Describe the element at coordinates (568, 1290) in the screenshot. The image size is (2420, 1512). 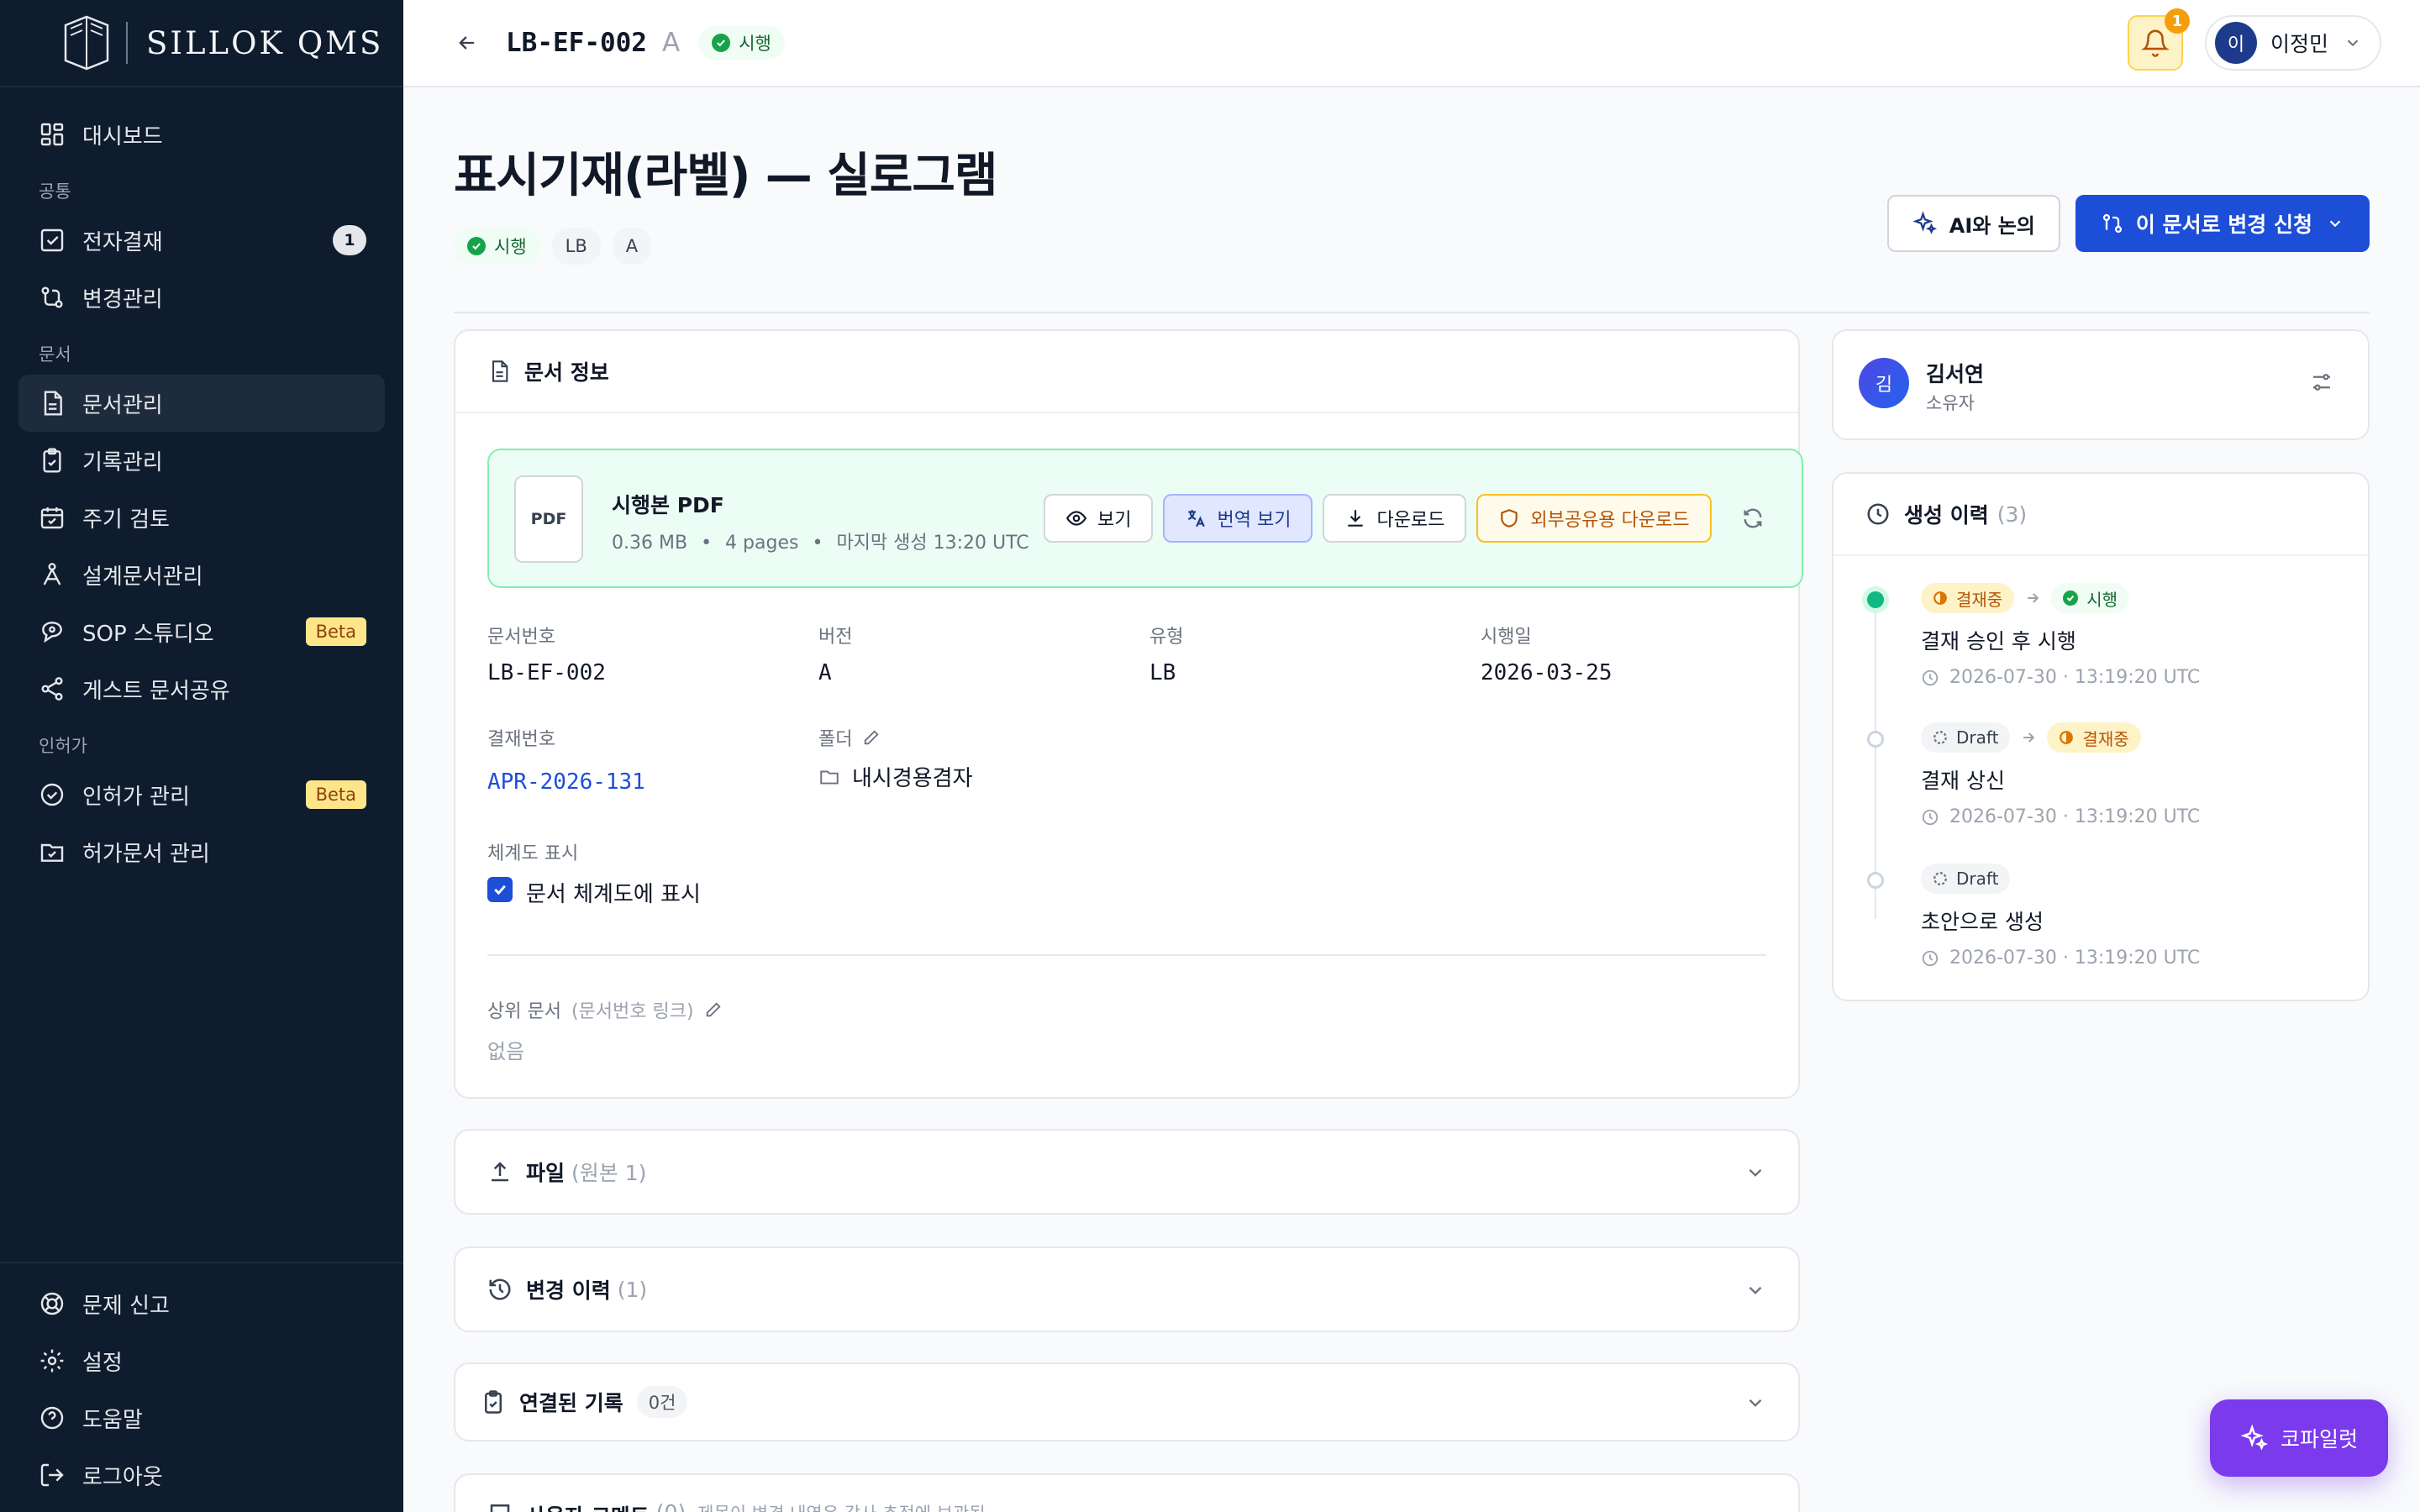
I see `change-history-title: 변경 이력` at that location.